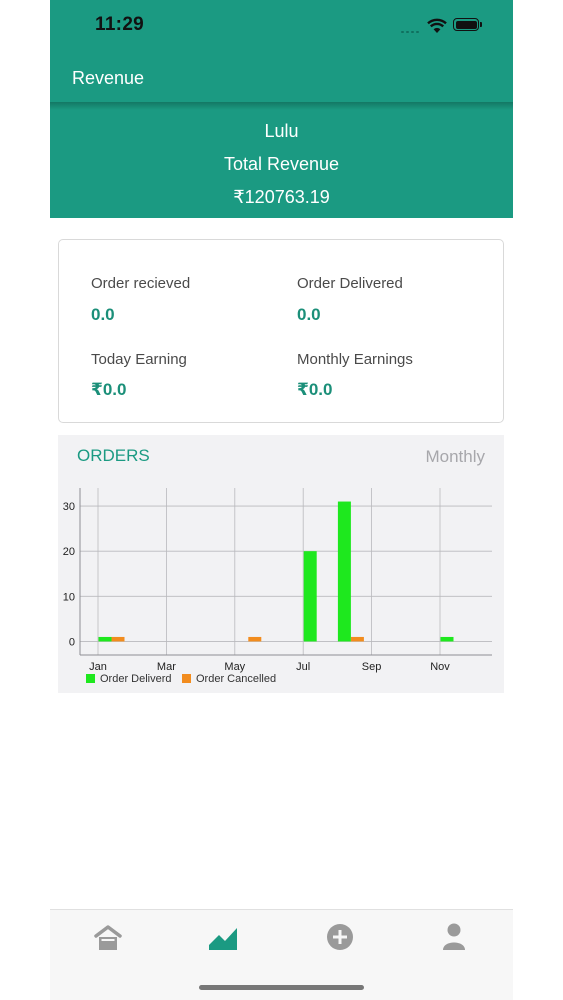 The height and width of the screenshot is (1000, 563). Describe the element at coordinates (303, 667) in the screenshot. I see `x-tick-label: Jul` at that location.